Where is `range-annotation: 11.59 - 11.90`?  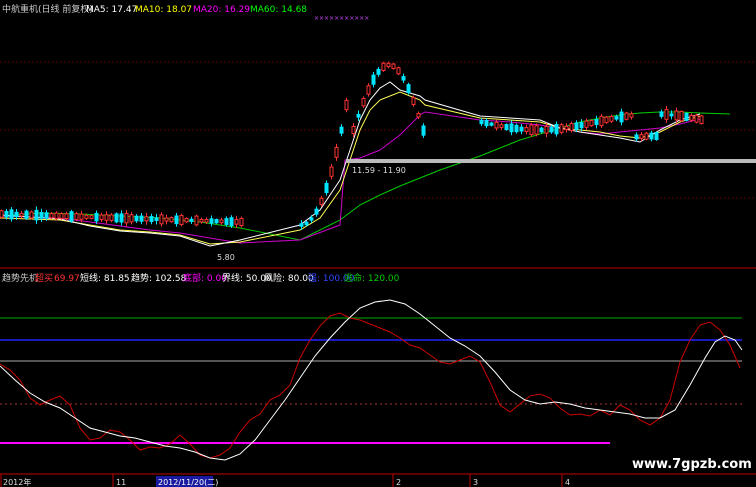 range-annotation: 11.59 - 11.90 is located at coordinates (379, 170).